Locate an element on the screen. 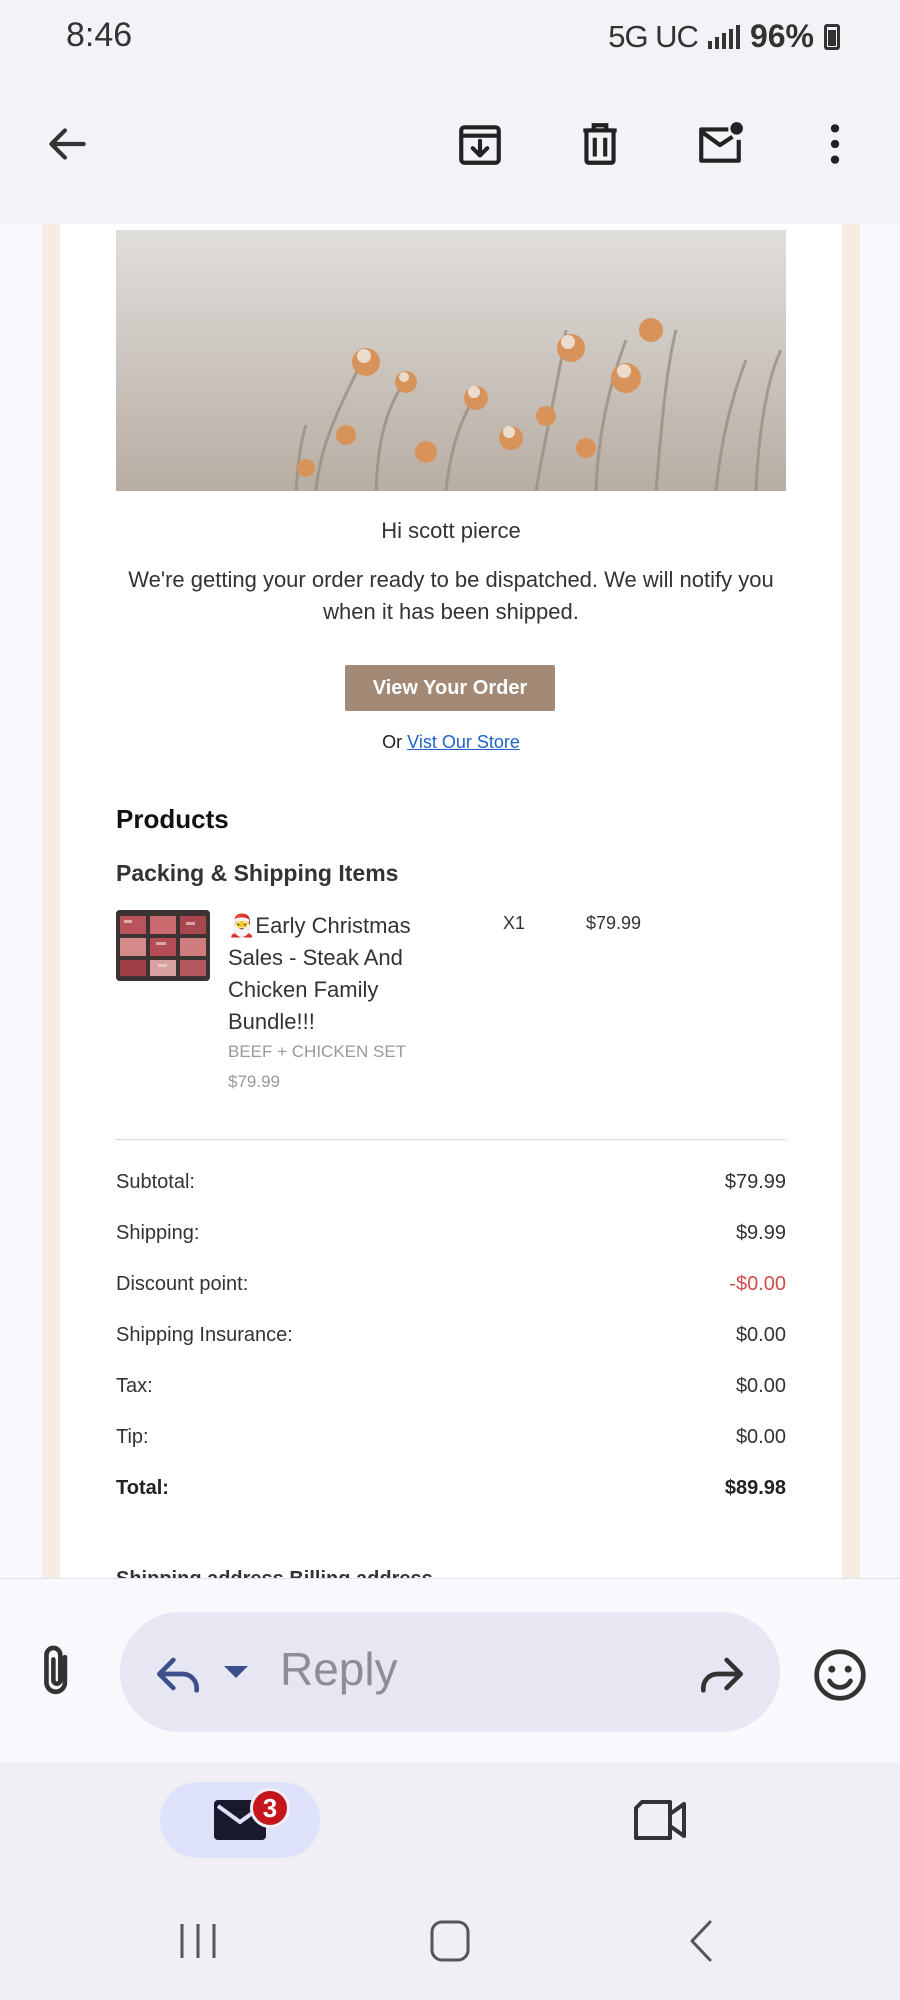 Image resolution: width=900 pixels, height=2000 pixels. hero-image is located at coordinates (451, 360).